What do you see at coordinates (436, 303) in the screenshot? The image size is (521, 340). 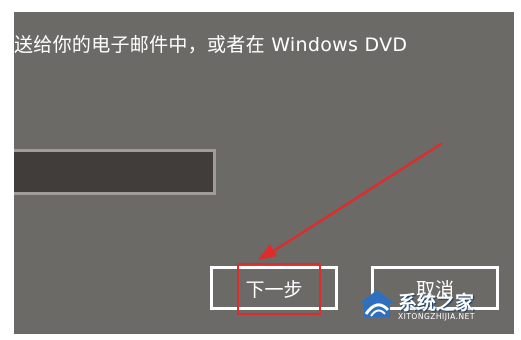 I see `watermark-title: 系统之家` at bounding box center [436, 303].